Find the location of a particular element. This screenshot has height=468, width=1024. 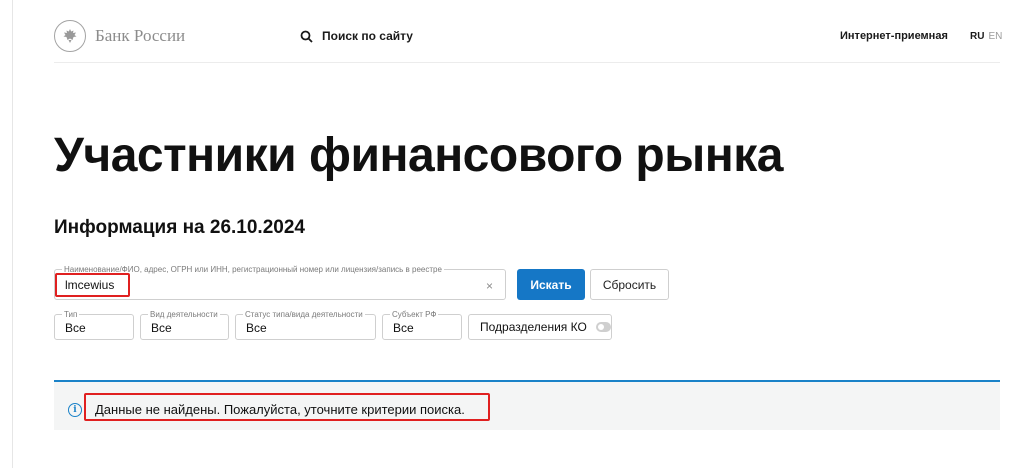

bank-logo: Банк России is located at coordinates (119, 36).